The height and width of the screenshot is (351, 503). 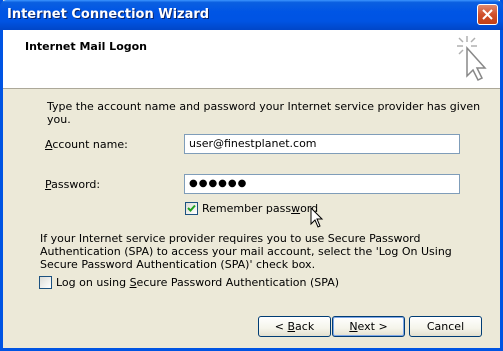 What do you see at coordinates (108, 14) in the screenshot?
I see `window-title: Internet Connection Wizard` at bounding box center [108, 14].